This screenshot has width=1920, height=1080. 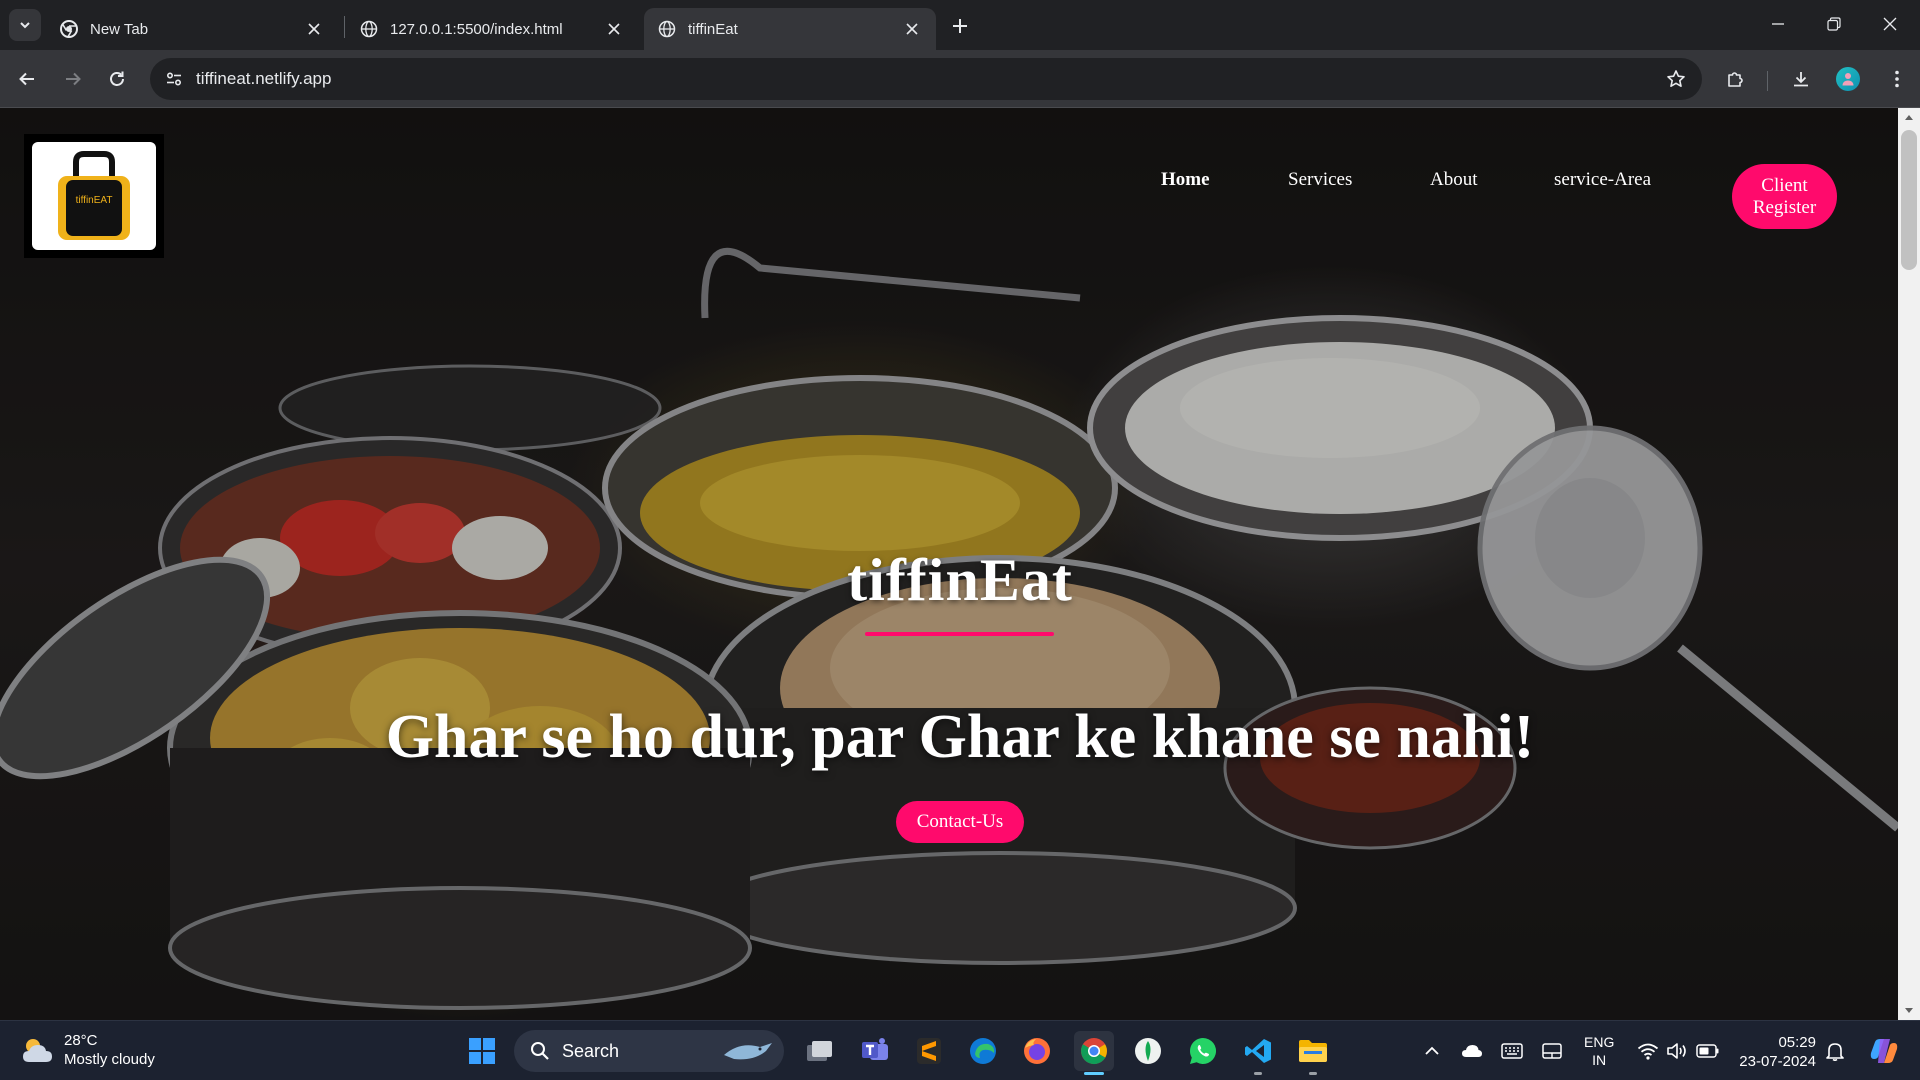 I want to click on taskbar-search: Search, so click(x=649, y=1051).